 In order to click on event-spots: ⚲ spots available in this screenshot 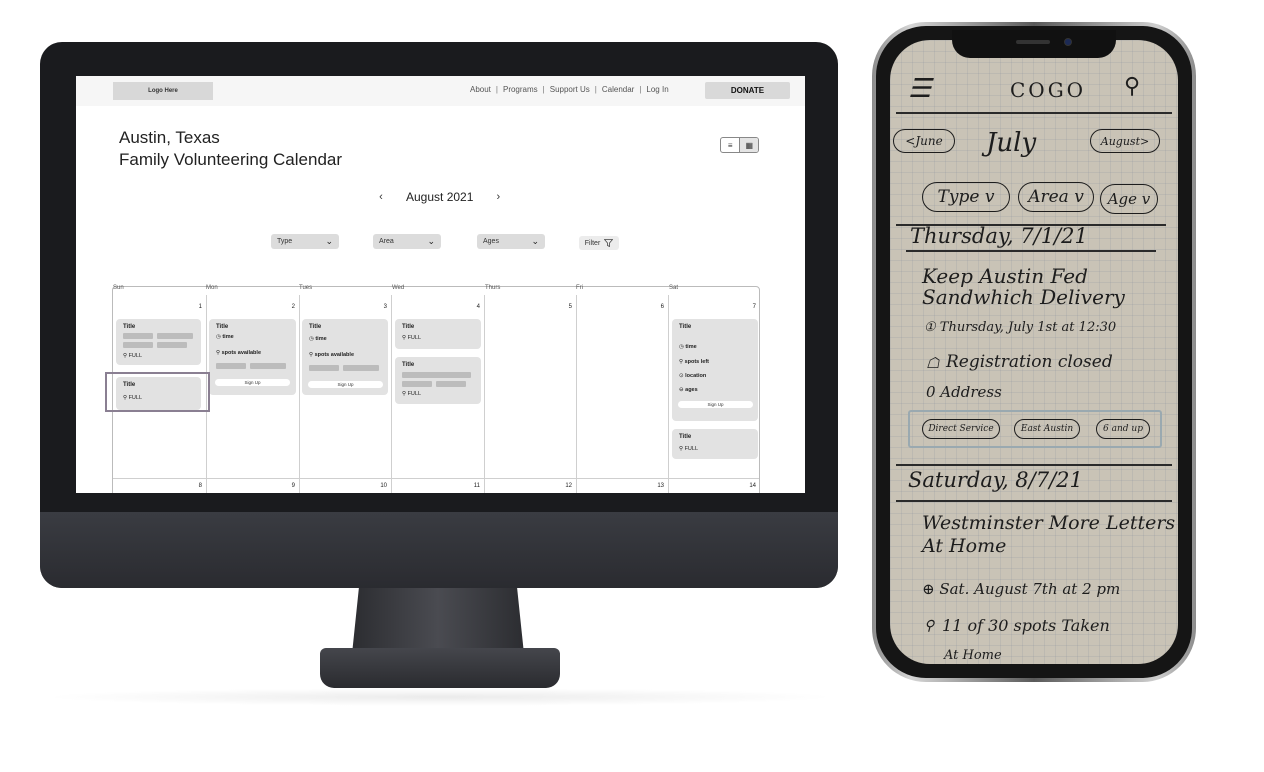, I will do `click(331, 355)`.